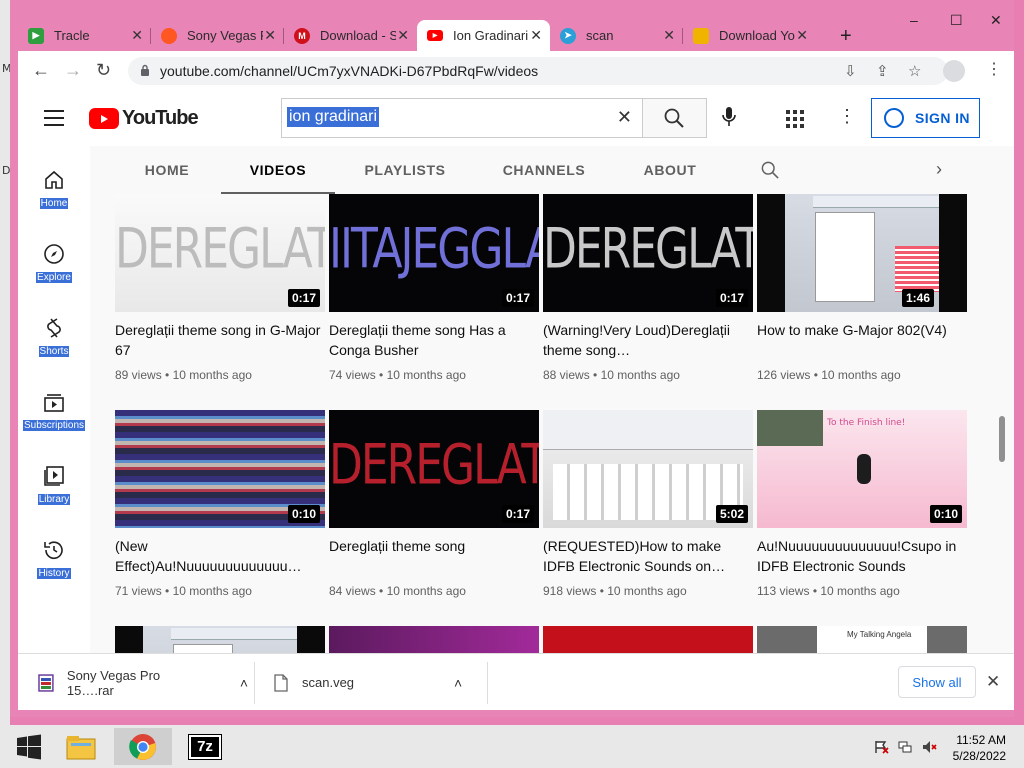 This screenshot has height=768, width=1024. Describe the element at coordinates (144, 118) in the screenshot. I see `youtube-logo: YouTube` at that location.